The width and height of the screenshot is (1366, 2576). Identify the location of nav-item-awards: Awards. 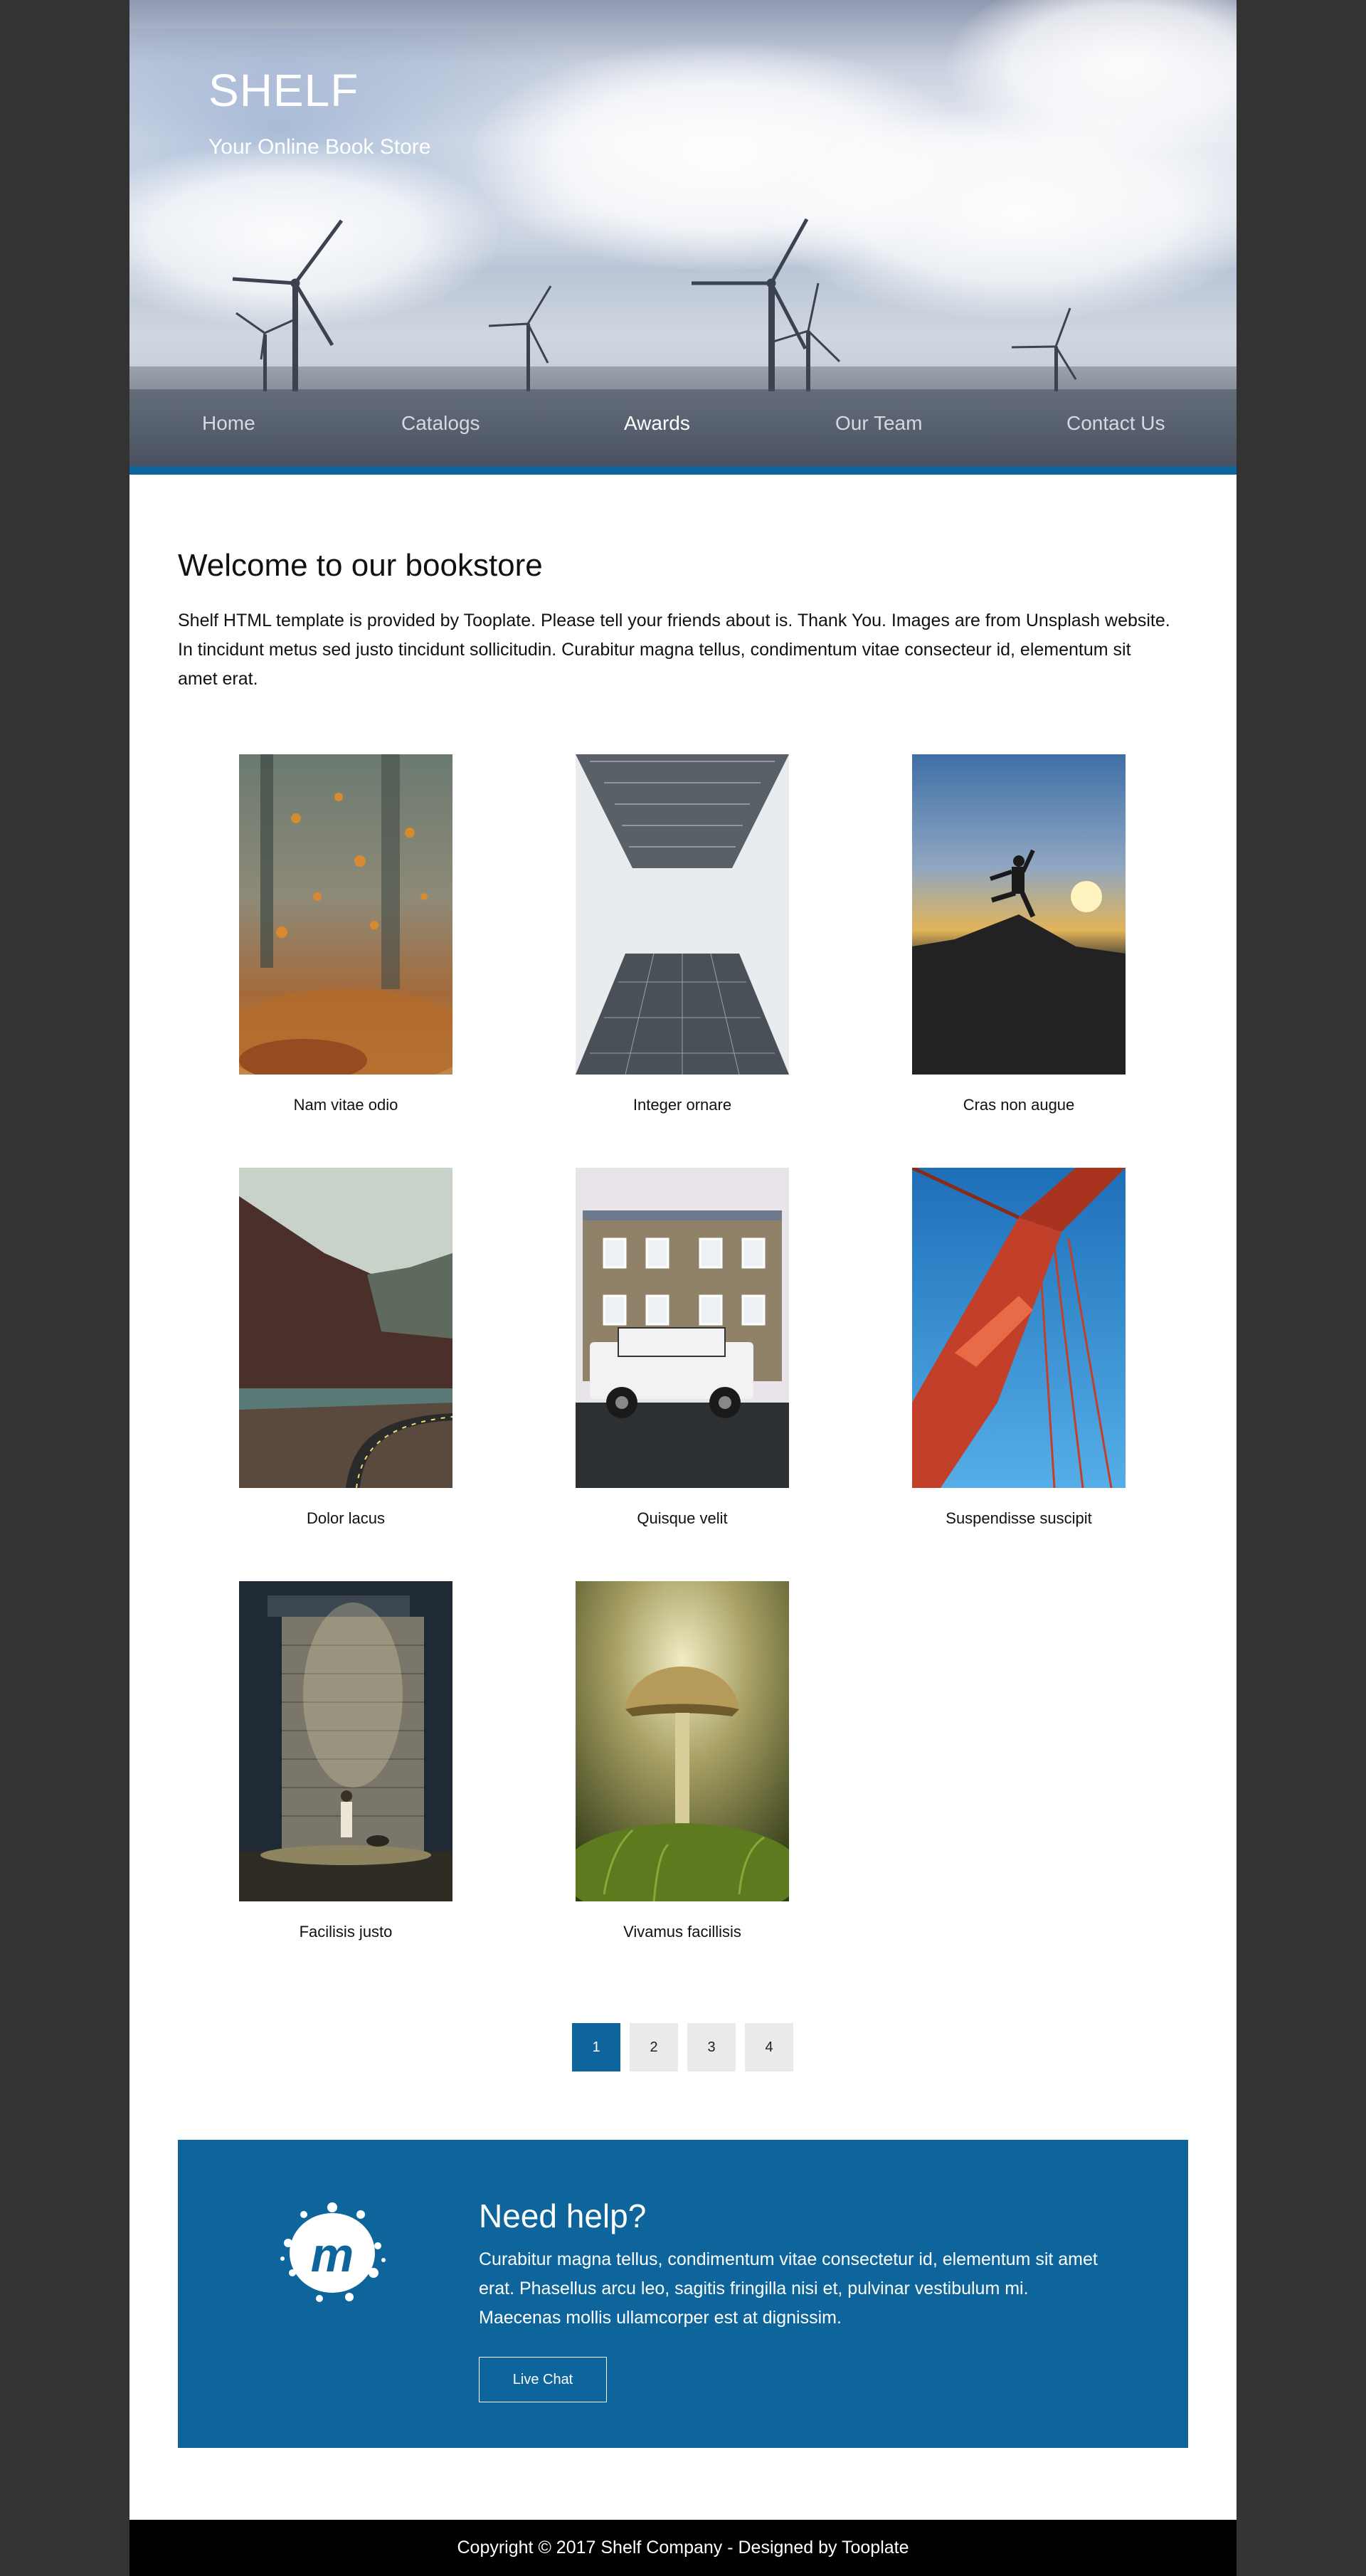
(657, 423).